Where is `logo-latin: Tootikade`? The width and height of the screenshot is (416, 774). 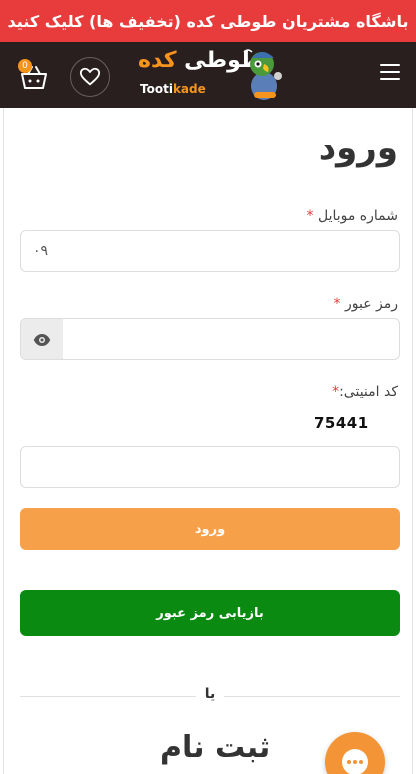 logo-latin: Tootikade is located at coordinates (173, 89).